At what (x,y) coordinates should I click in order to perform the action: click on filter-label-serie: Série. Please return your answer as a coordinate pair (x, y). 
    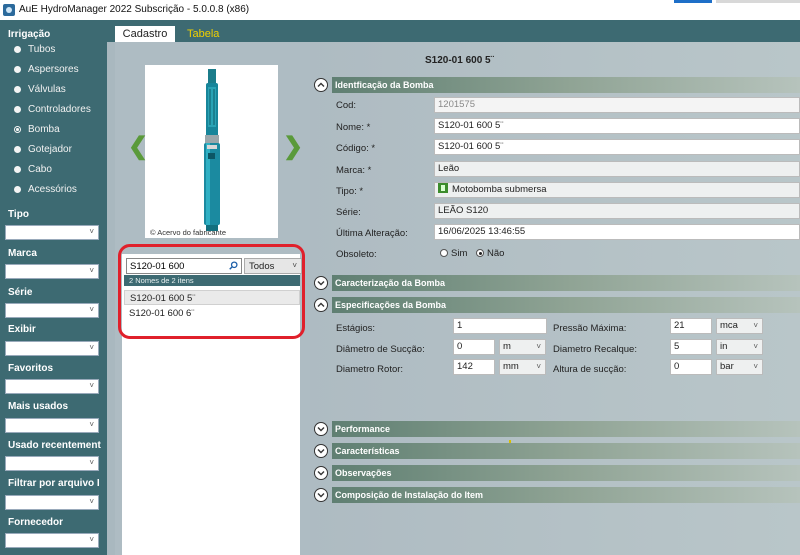
    Looking at the image, I should click on (20, 292).